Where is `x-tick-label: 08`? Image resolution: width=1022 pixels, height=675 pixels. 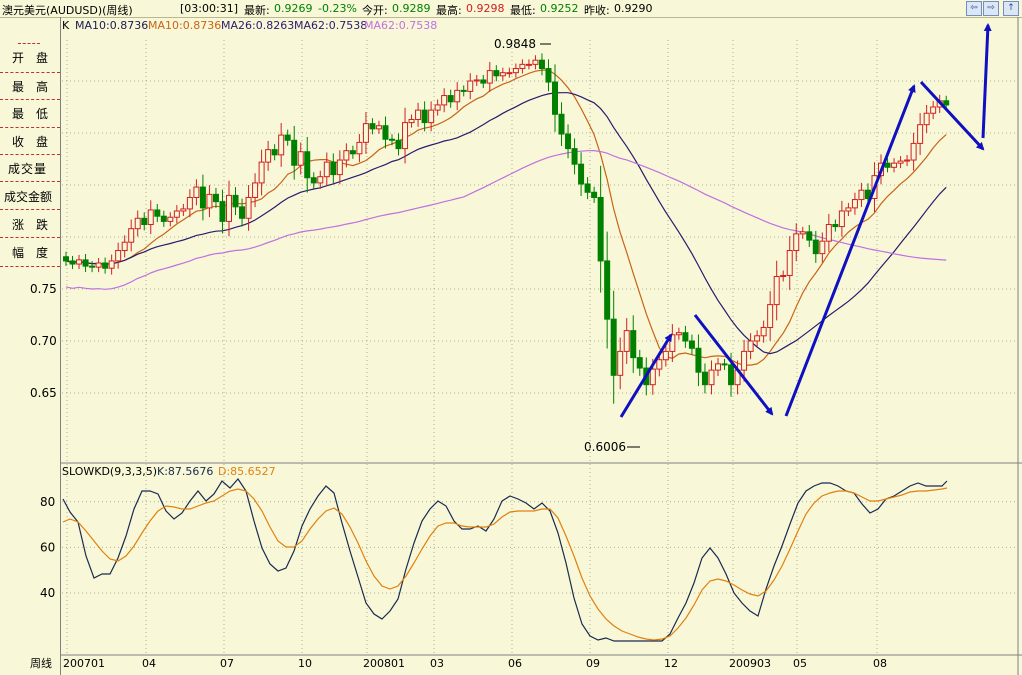 x-tick-label: 08 is located at coordinates (880, 663).